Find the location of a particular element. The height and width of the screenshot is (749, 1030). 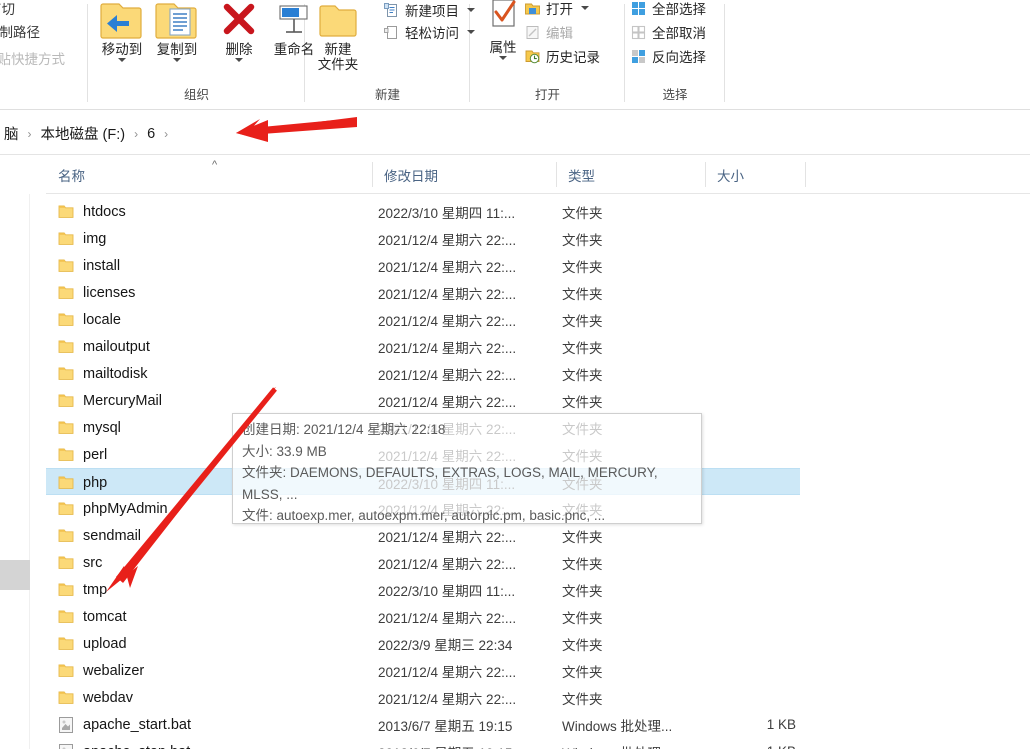

column-header-date-label: 修改日期 is located at coordinates (411, 176).